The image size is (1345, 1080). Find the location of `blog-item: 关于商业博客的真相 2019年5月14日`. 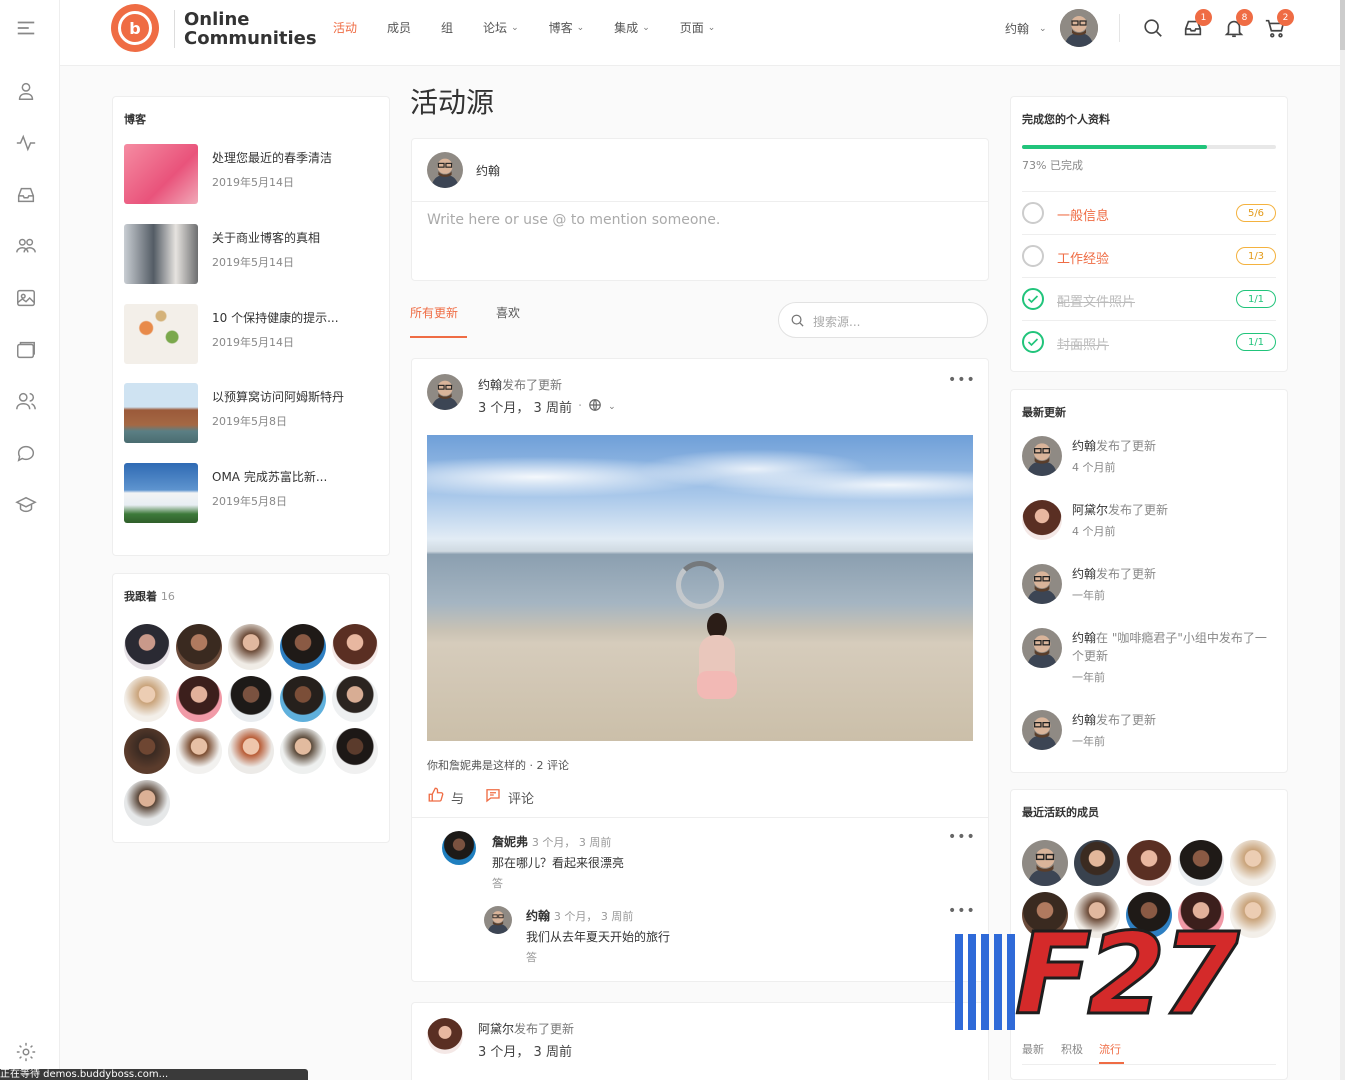

blog-item: 关于商业博客的真相 2019年5月14日 is located at coordinates (254, 254).